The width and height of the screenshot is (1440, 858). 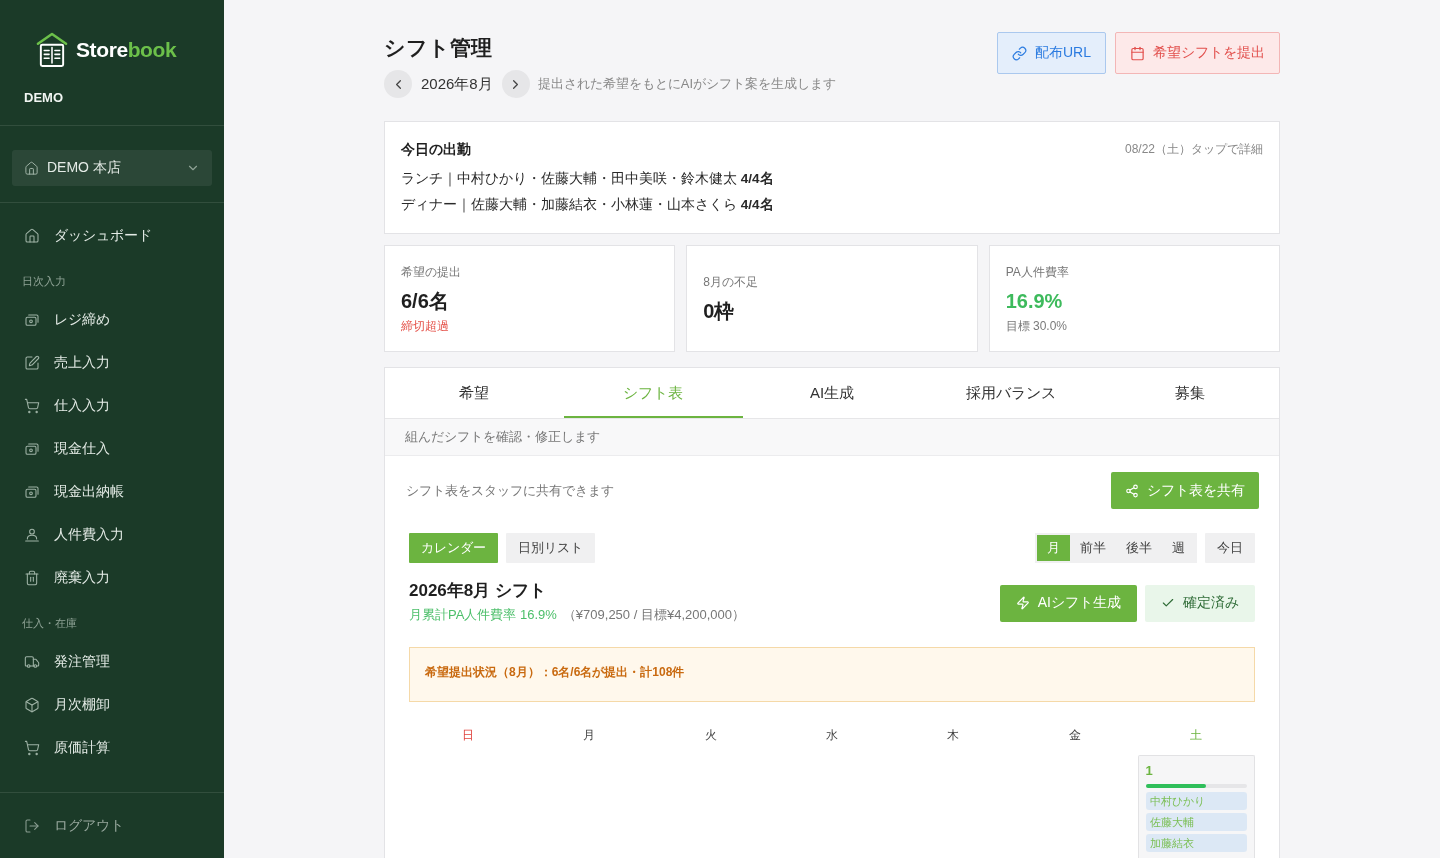 I want to click on person-icon, so click(x=32, y=534).